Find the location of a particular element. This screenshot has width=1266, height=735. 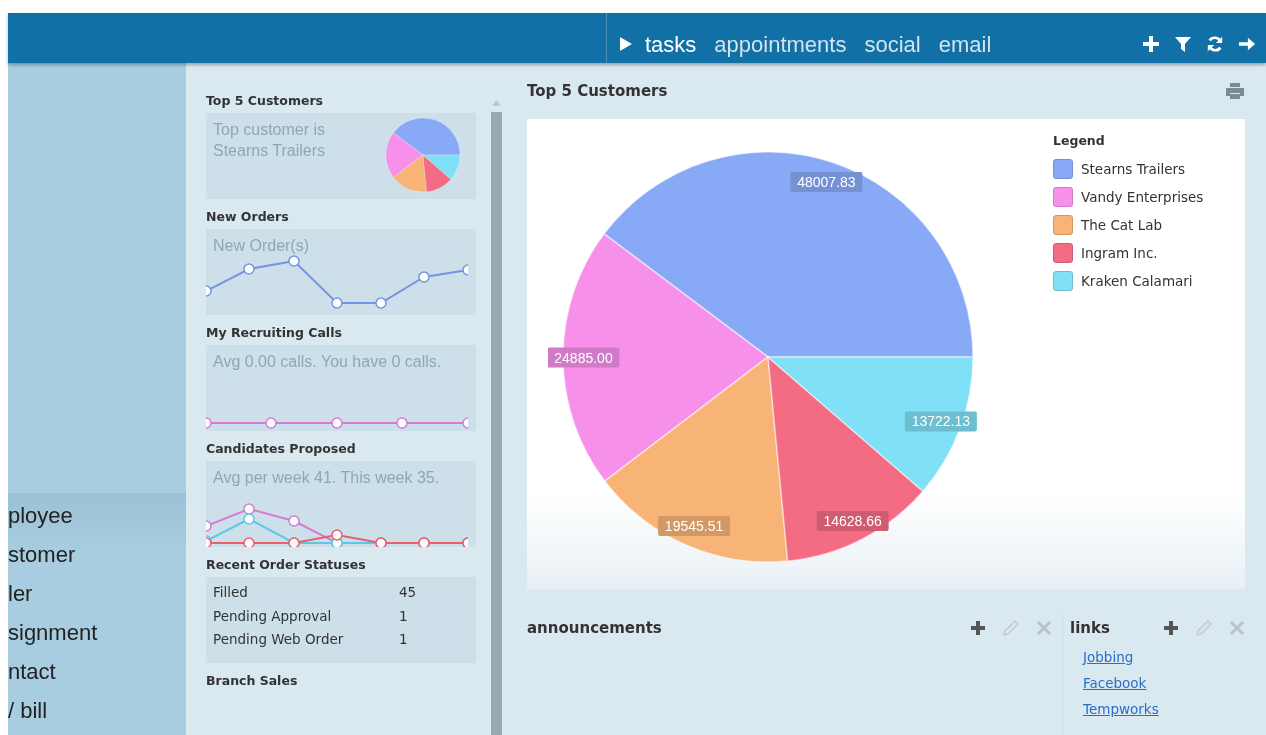

legend-title: Legend is located at coordinates (1079, 140).